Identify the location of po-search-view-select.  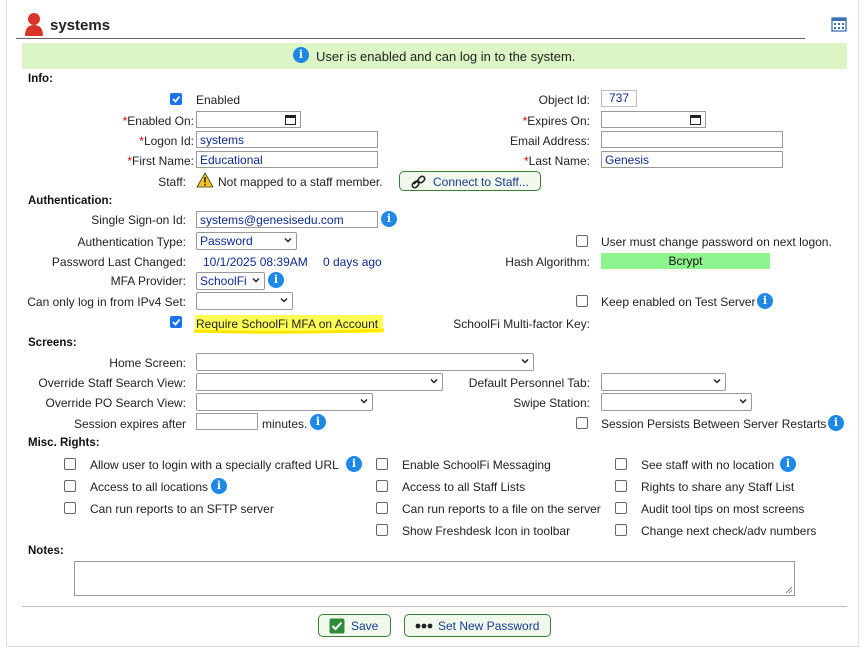
(284, 402).